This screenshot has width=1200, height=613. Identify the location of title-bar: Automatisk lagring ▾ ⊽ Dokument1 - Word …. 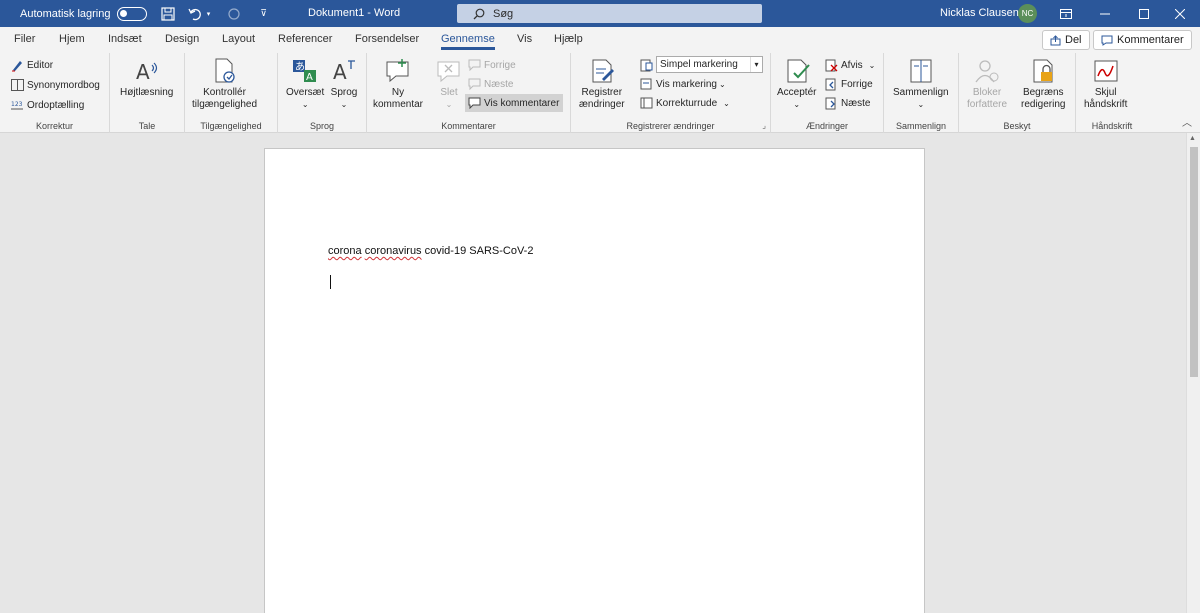
(600, 13).